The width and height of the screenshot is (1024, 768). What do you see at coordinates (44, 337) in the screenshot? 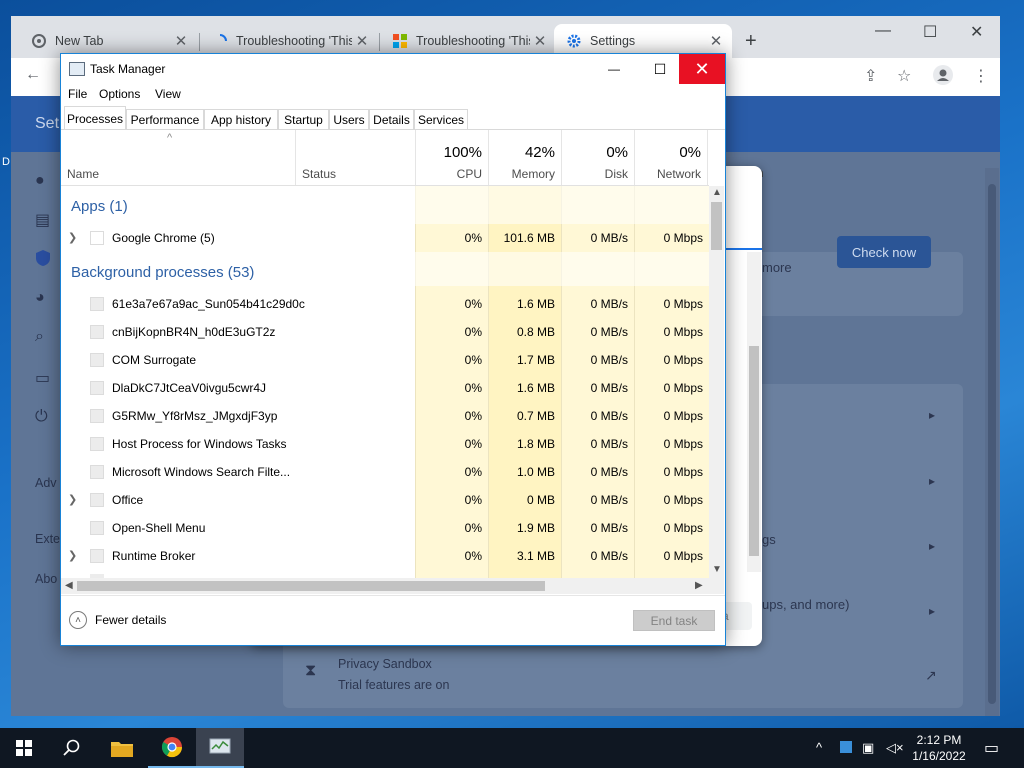
I see `search-icon: ⌕` at bounding box center [44, 337].